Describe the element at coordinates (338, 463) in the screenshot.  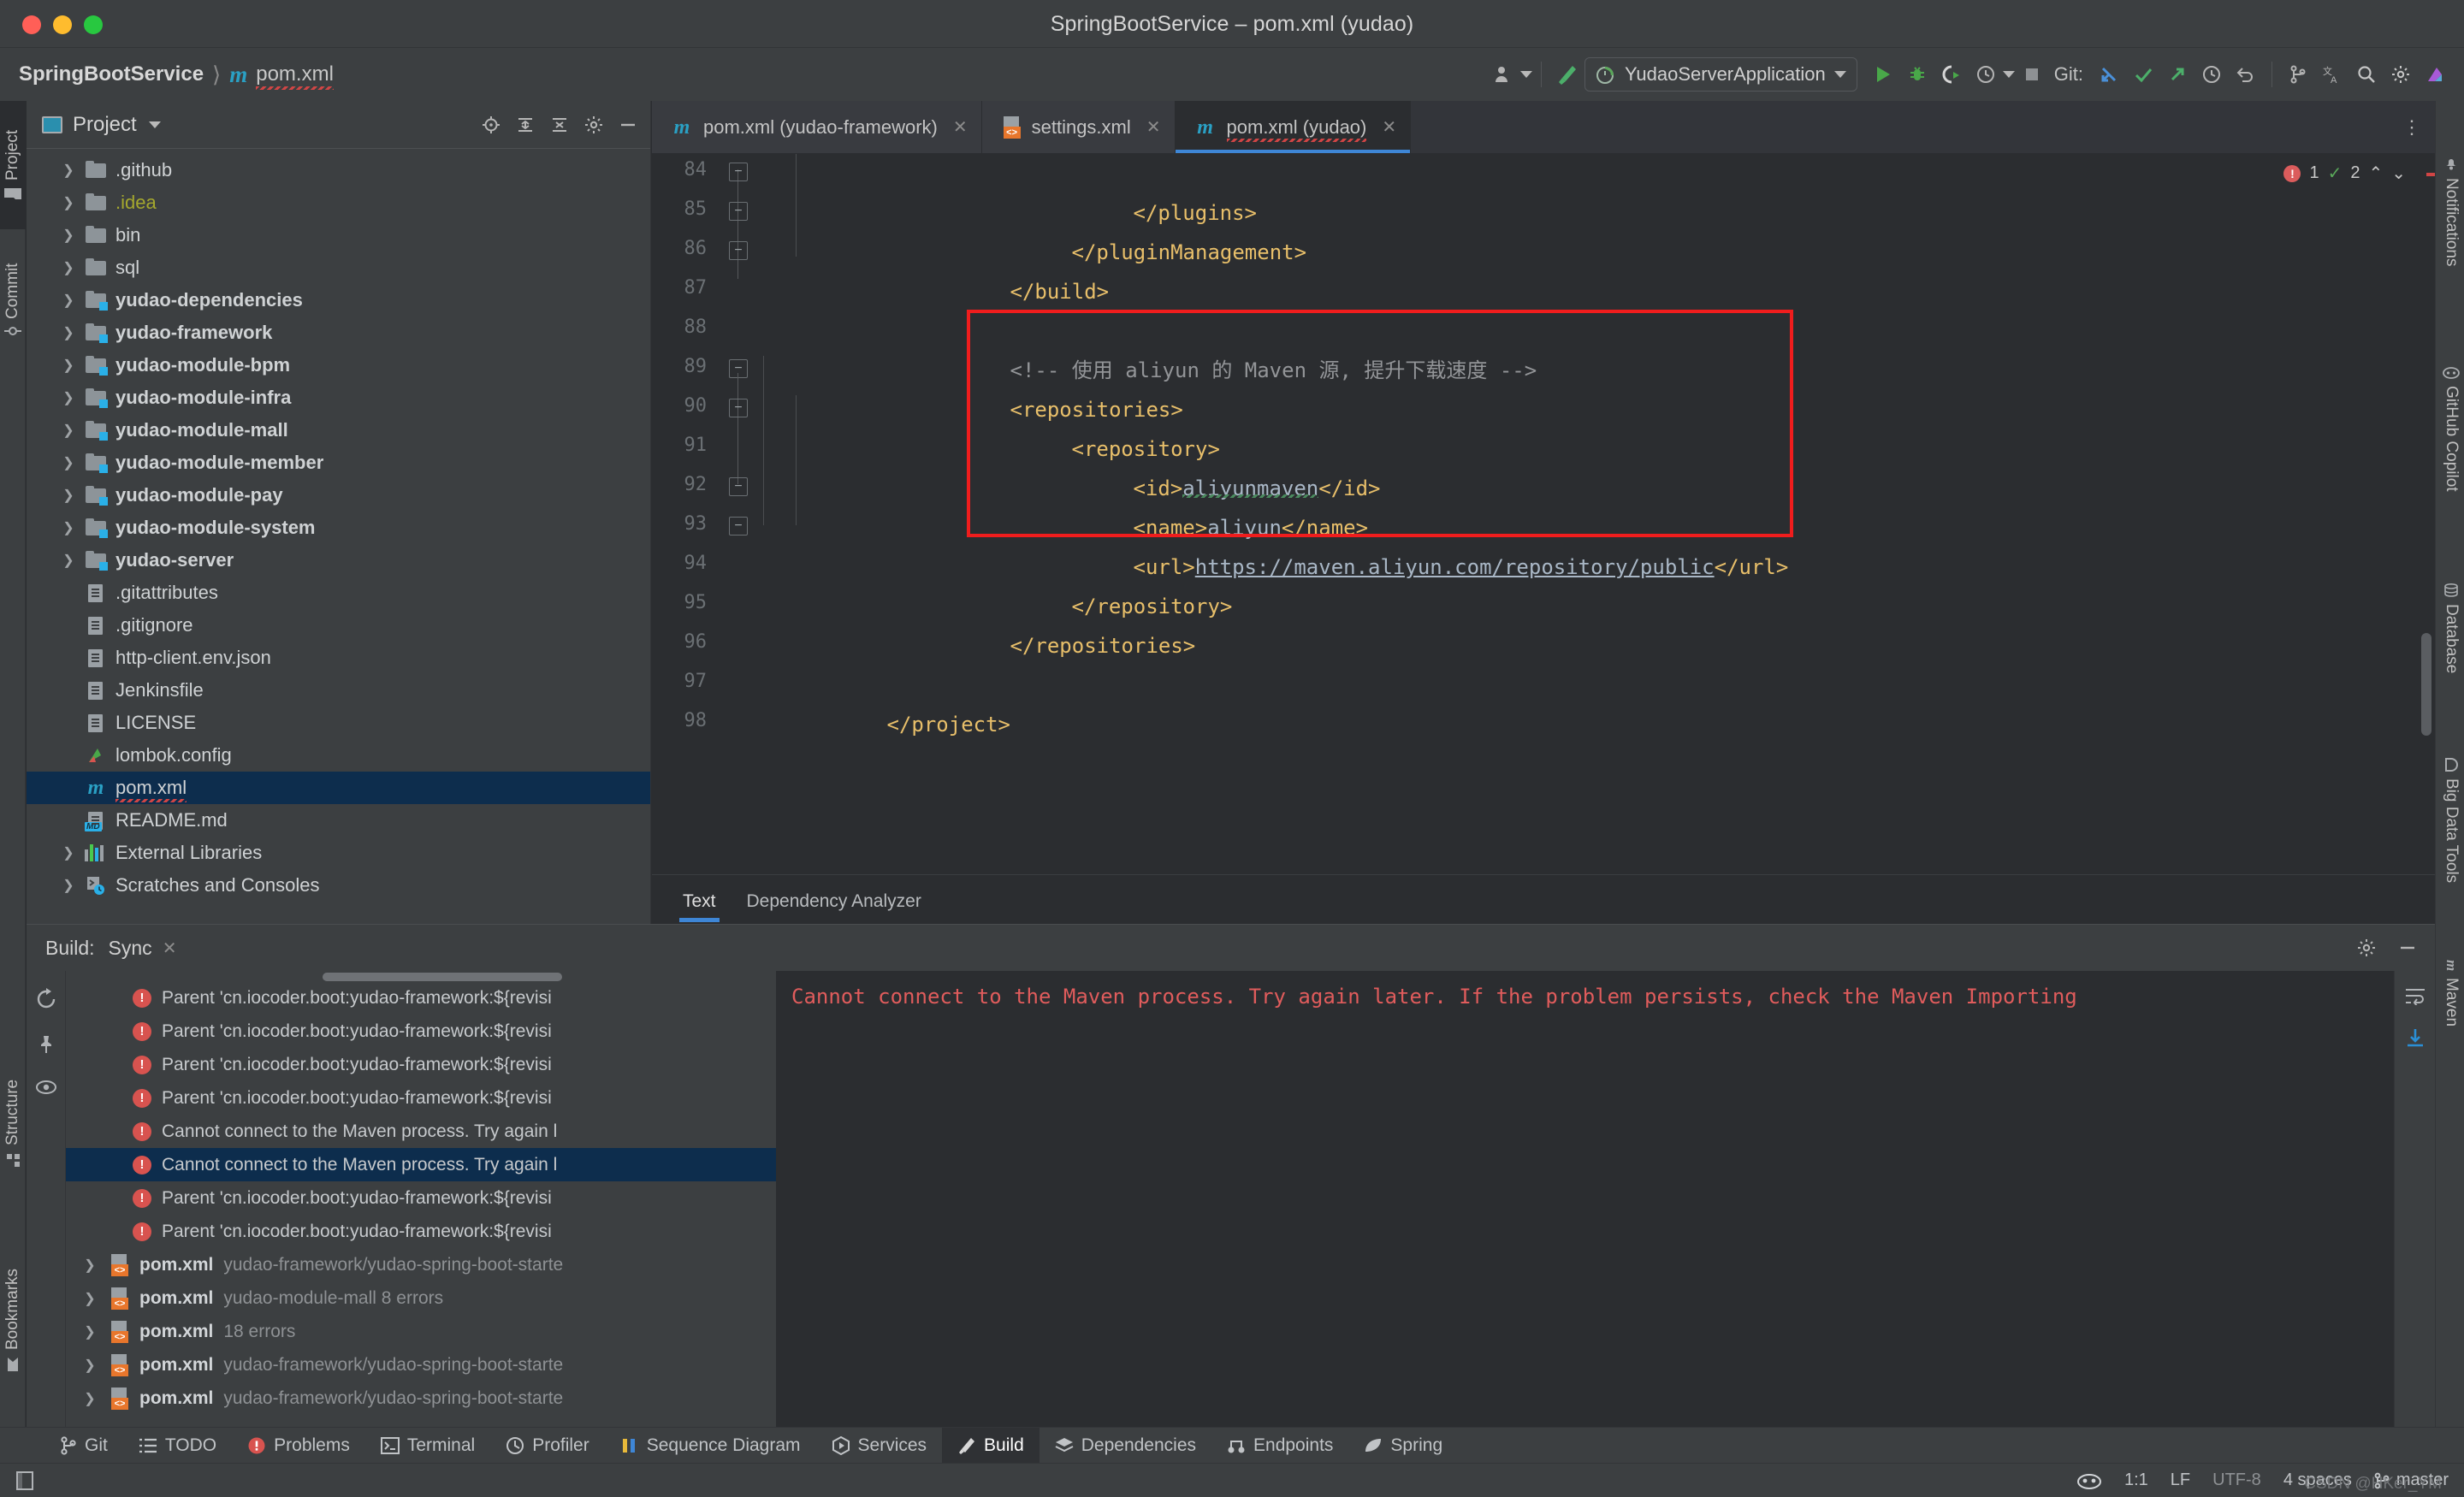
I see `tree-item-yudao-module-member: ❯ yudao-module-member` at that location.